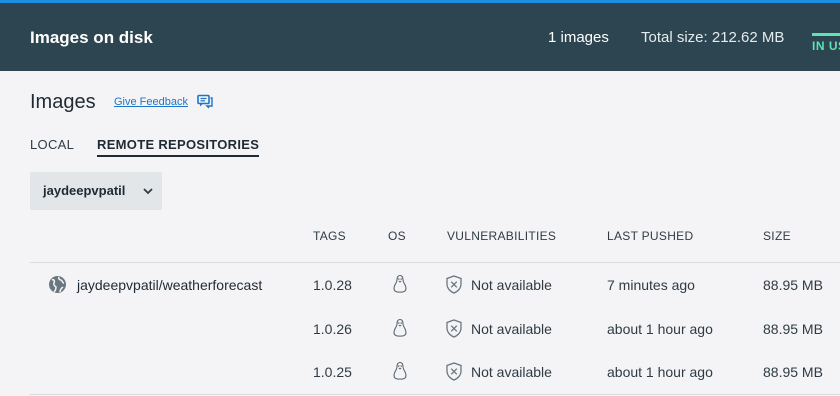  I want to click on header-title: Images on disk, so click(91, 37).